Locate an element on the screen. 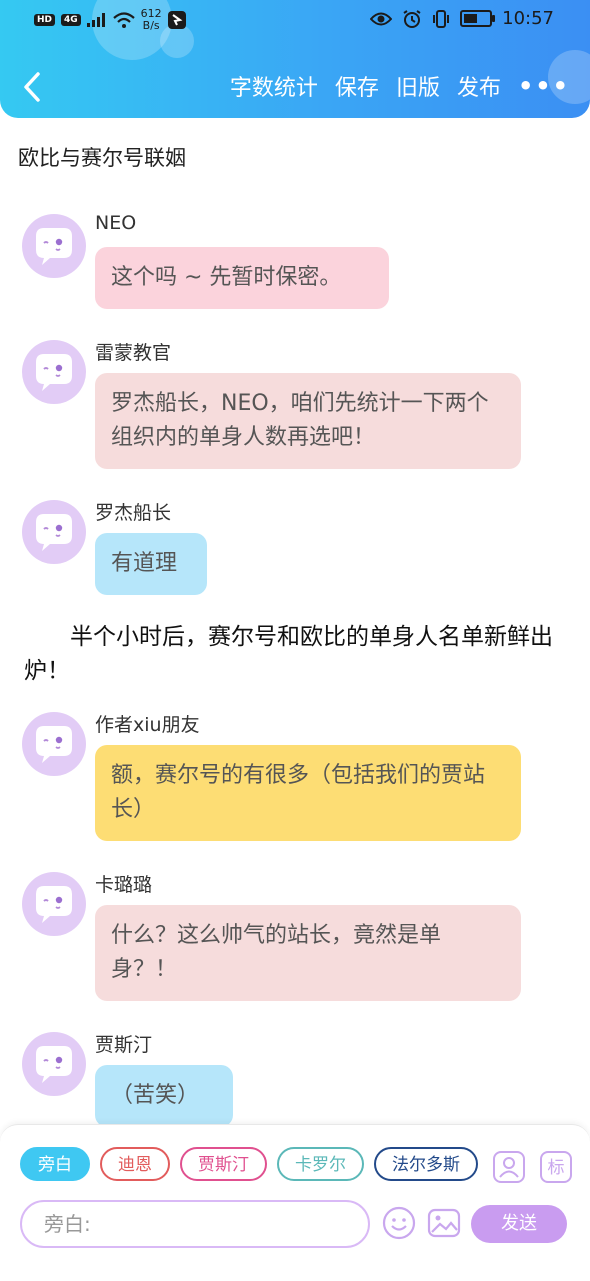  clock: 10:57 is located at coordinates (528, 18).